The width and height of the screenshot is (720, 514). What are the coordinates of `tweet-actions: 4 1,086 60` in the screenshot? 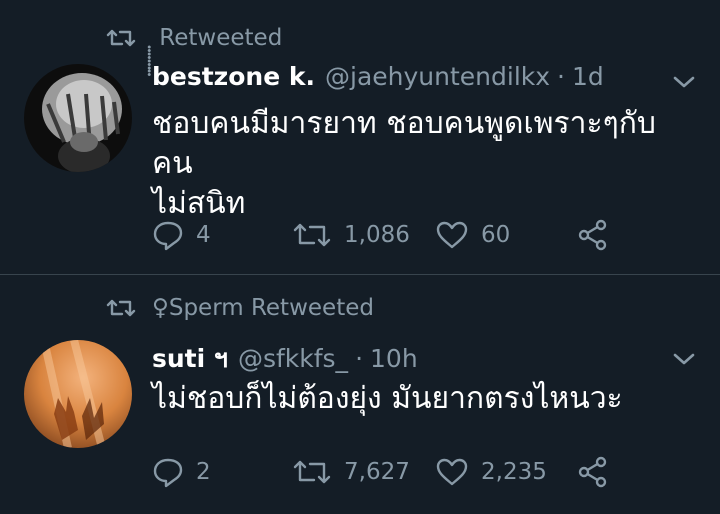 It's located at (380, 235).